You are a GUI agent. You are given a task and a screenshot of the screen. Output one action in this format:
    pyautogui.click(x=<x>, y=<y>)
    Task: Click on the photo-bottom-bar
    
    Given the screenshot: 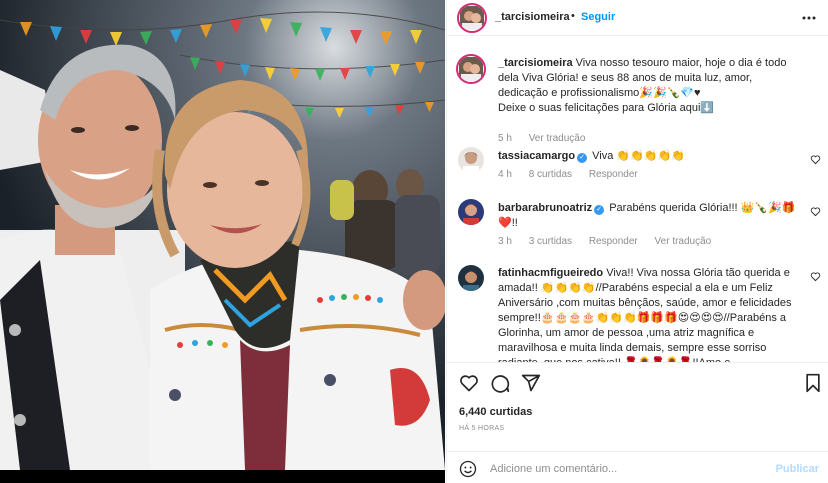 What is the action you would take?
    pyautogui.click(x=222, y=476)
    